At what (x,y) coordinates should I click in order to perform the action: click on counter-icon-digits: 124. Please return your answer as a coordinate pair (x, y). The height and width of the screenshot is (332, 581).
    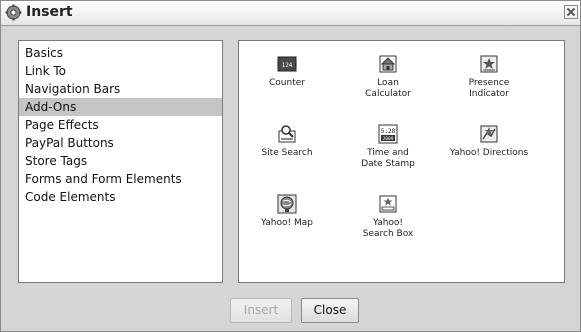
    Looking at the image, I should click on (287, 65).